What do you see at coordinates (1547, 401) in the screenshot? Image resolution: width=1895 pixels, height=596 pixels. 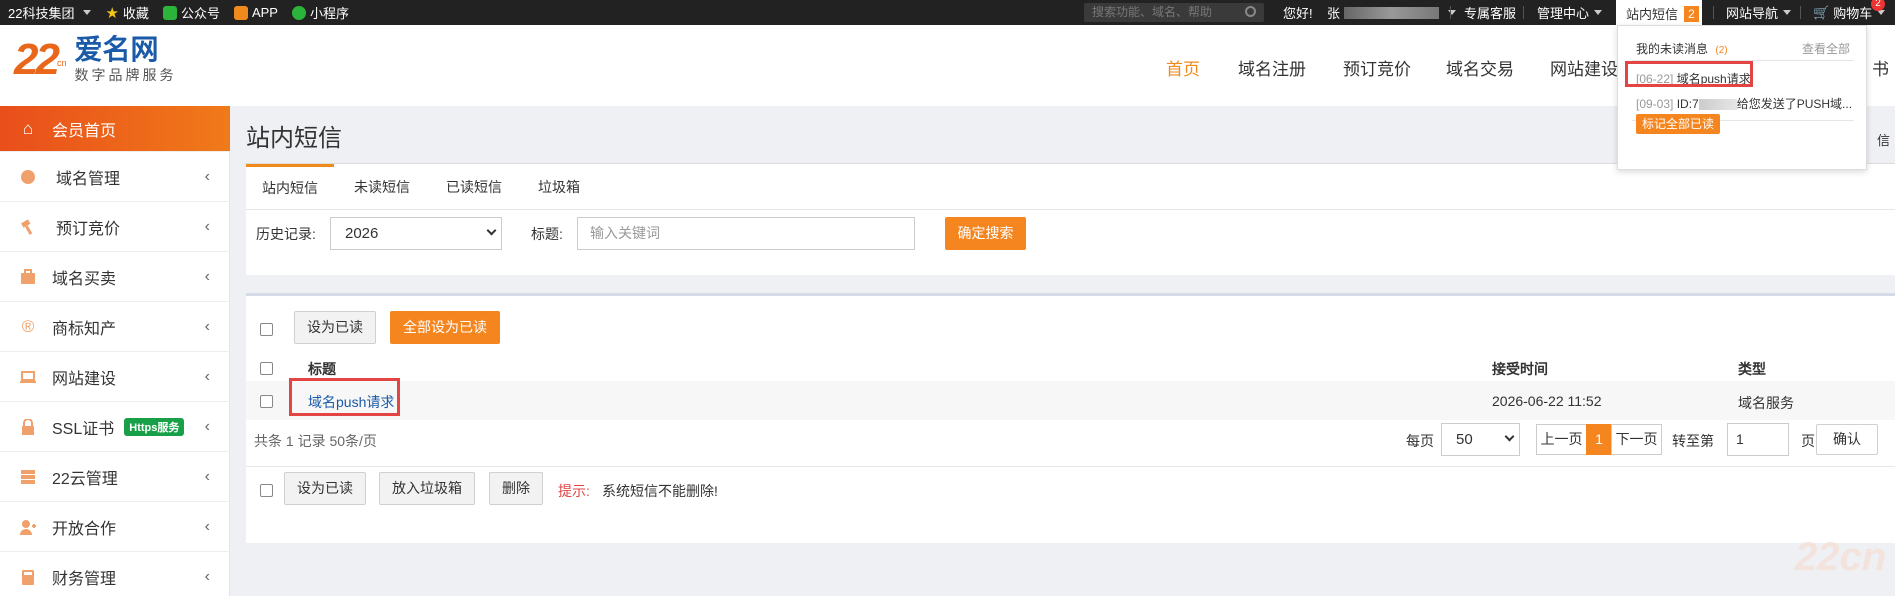 I see `row-time: 2026-06-22 11:52` at bounding box center [1547, 401].